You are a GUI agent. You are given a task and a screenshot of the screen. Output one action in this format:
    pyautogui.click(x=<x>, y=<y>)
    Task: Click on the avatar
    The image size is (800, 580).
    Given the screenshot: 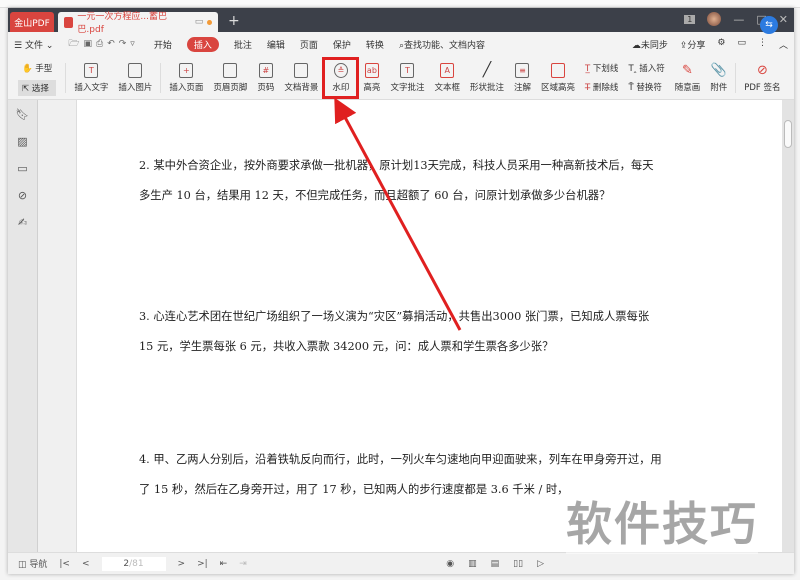 What is the action you would take?
    pyautogui.click(x=714, y=19)
    